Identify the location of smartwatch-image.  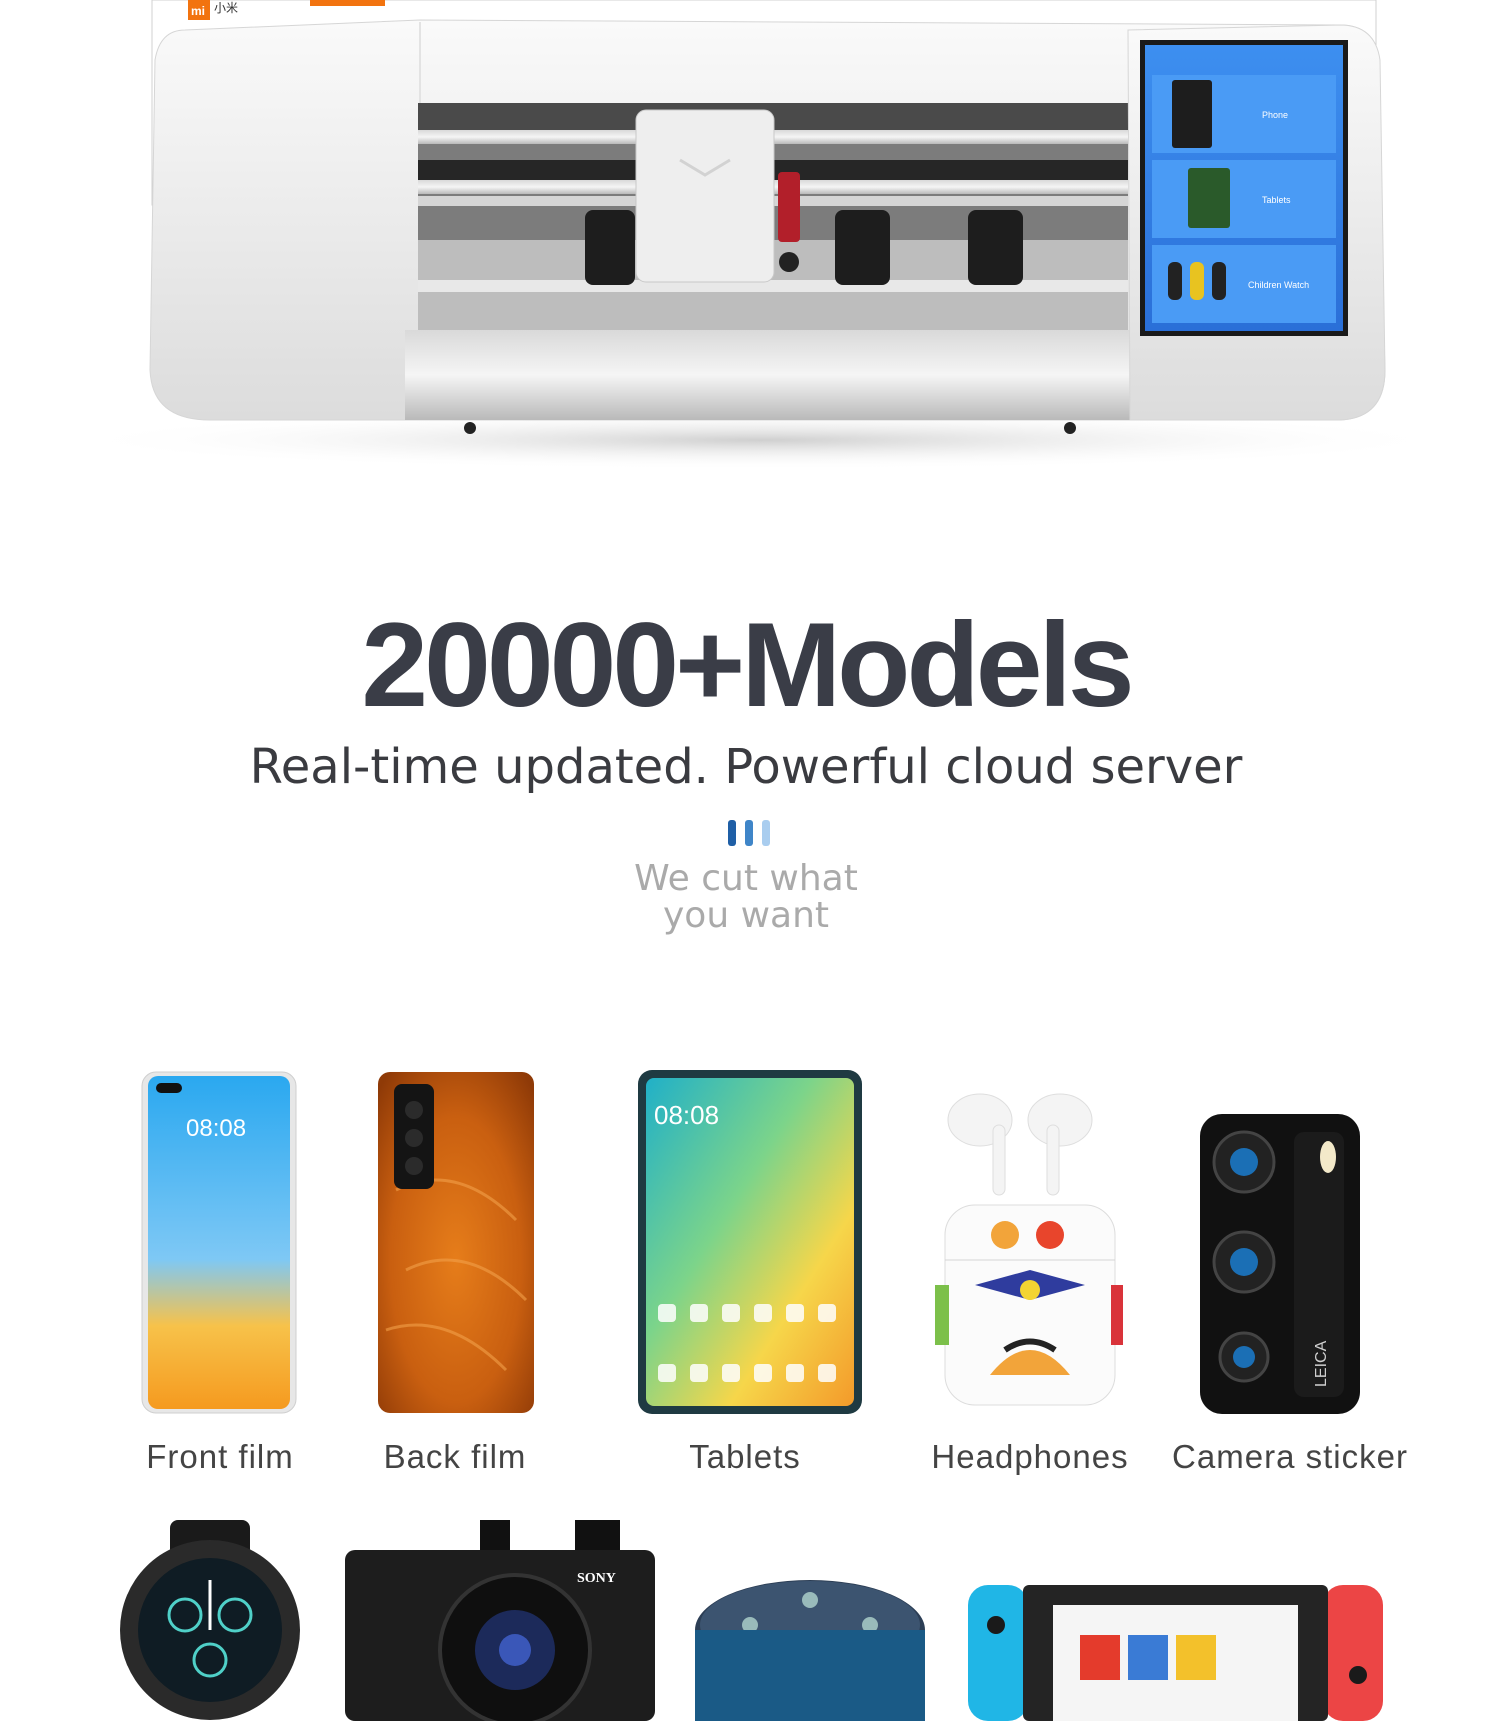
(210, 1620).